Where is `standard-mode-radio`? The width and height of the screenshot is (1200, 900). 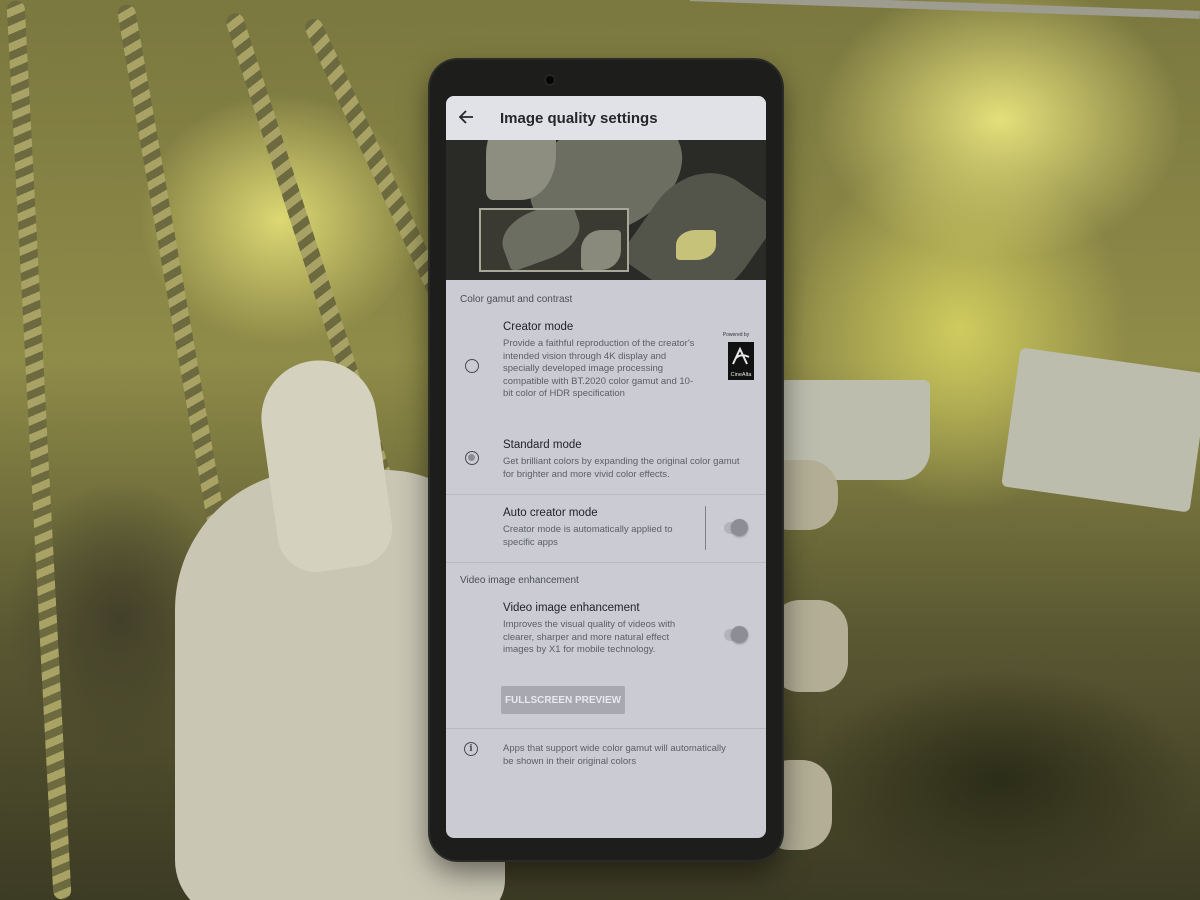
standard-mode-radio is located at coordinates (472, 458).